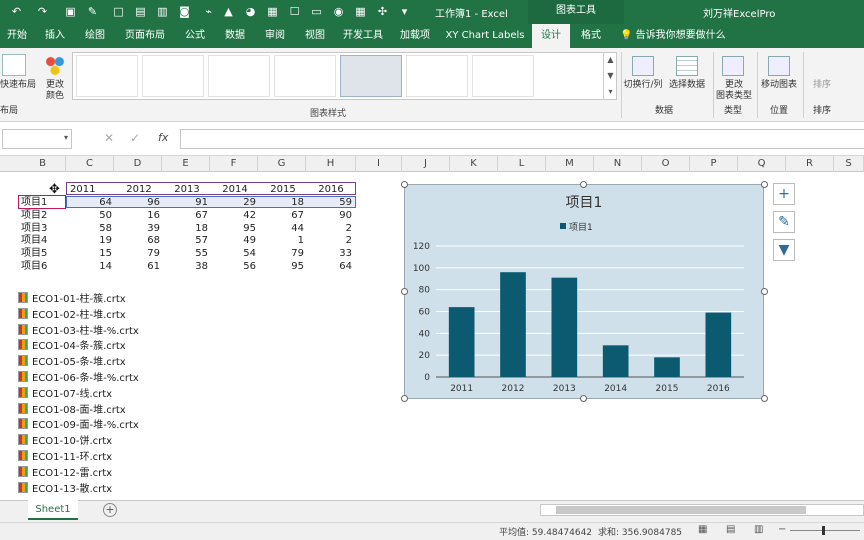 This screenshot has width=864, height=540. Describe the element at coordinates (118, 11) in the screenshot. I see `new-icon: □` at that location.